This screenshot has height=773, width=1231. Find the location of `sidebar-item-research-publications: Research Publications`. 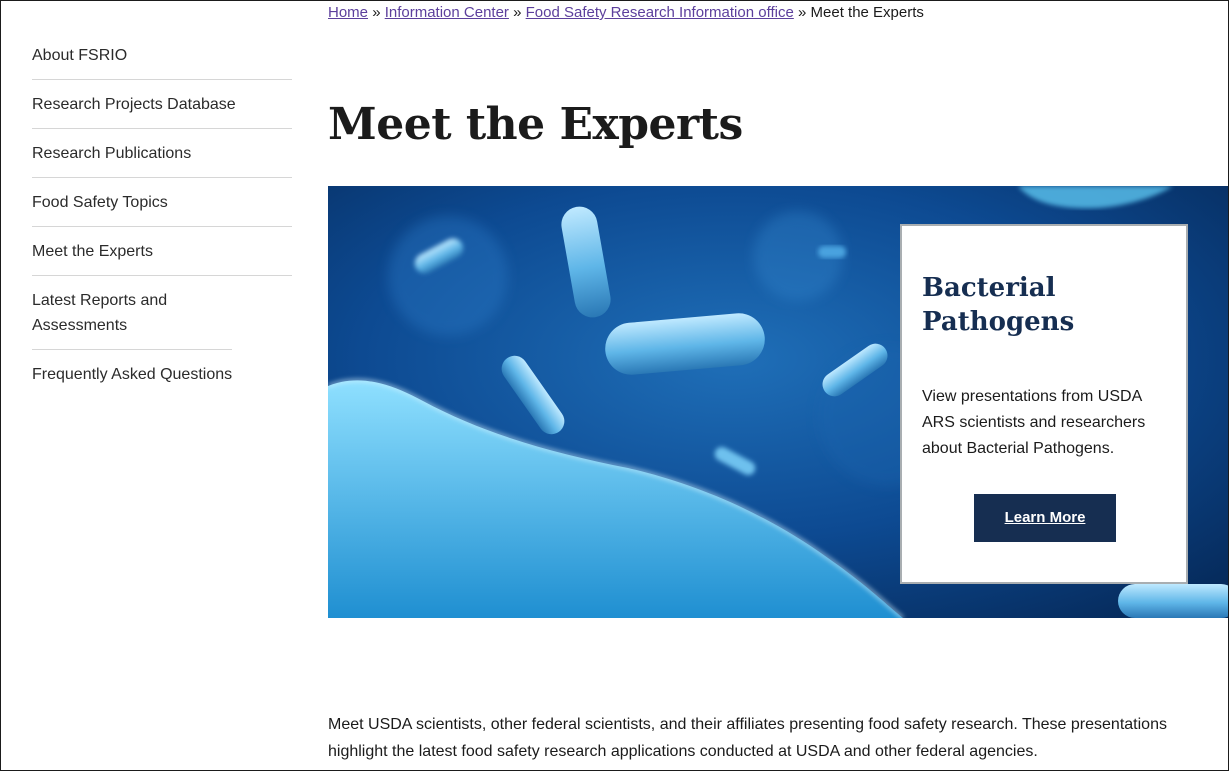

sidebar-item-research-publications: Research Publications is located at coordinates (162, 153).